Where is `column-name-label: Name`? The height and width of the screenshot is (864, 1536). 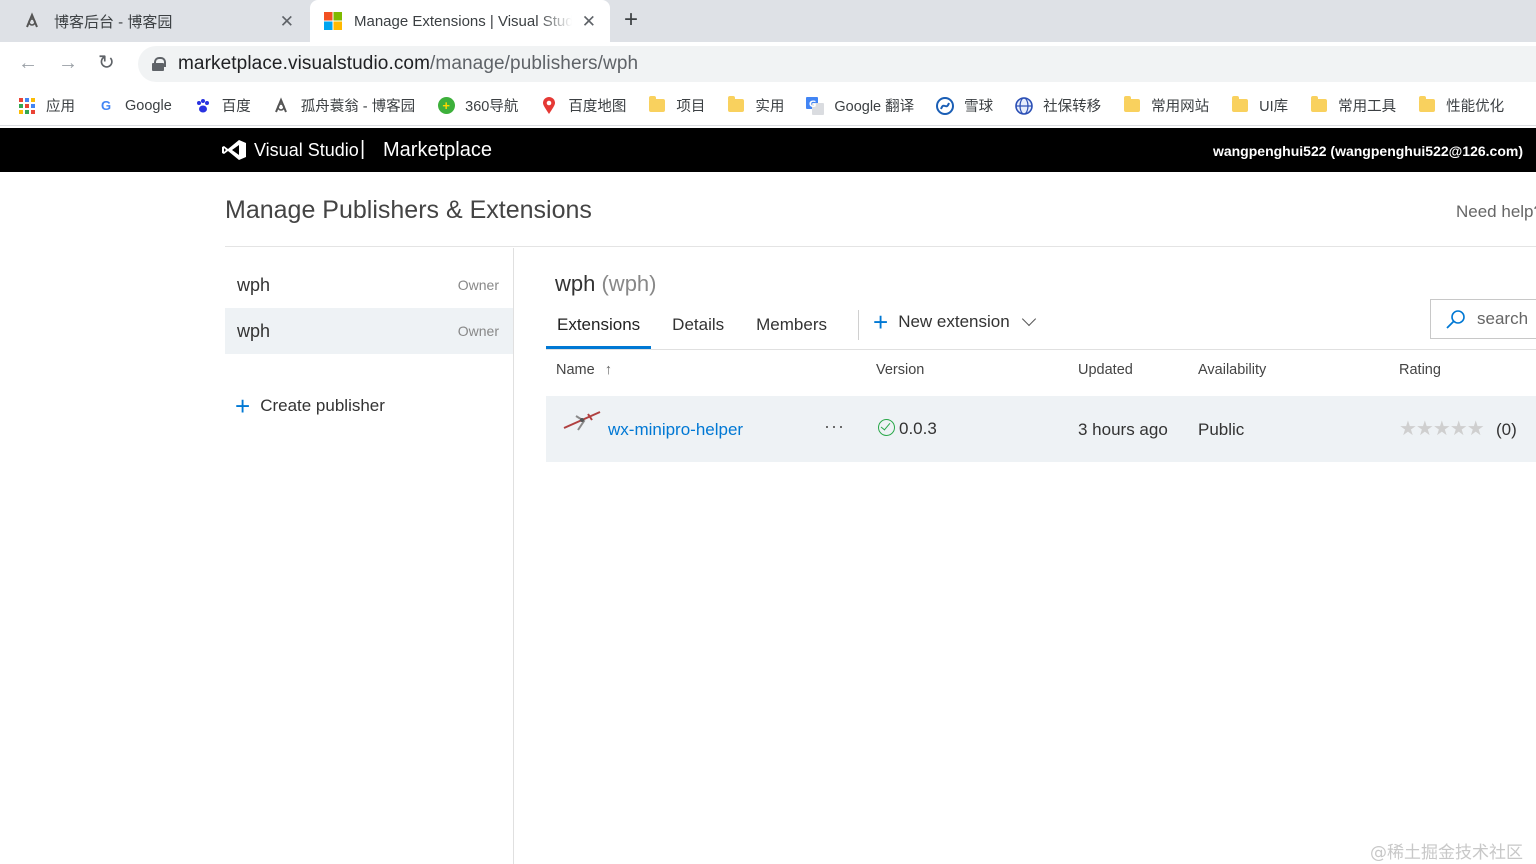
column-name-label: Name is located at coordinates (575, 370).